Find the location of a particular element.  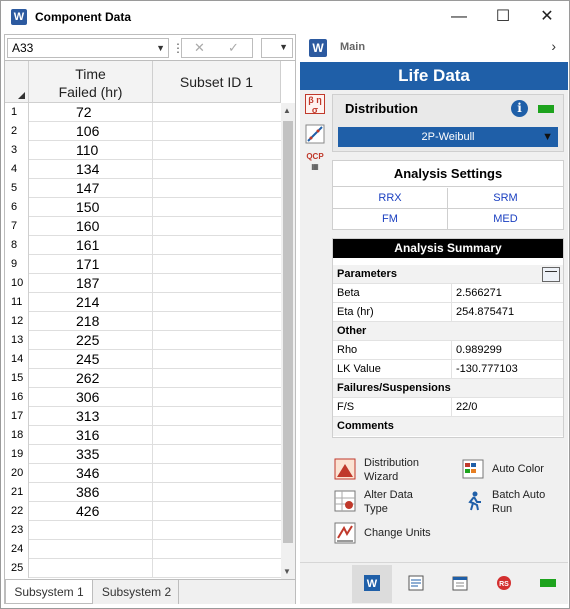

row-header: 10 is located at coordinates (17, 283).